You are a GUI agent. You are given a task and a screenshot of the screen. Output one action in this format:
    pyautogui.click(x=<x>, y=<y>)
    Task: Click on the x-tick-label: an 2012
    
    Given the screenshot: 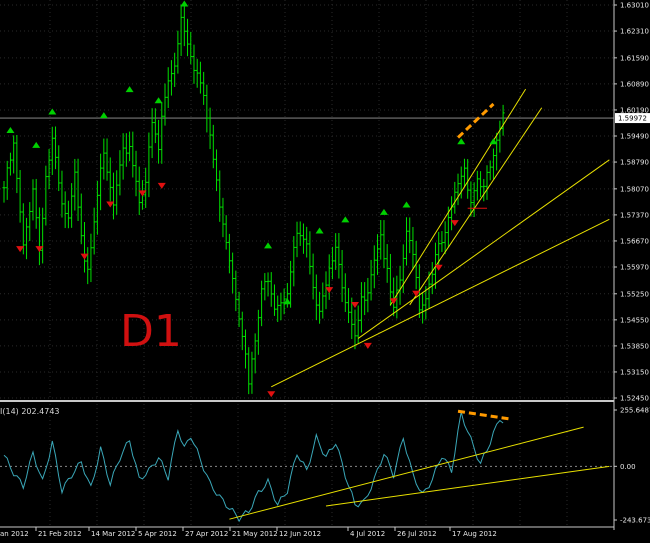 What is the action you would take?
    pyautogui.click(x=14, y=534)
    